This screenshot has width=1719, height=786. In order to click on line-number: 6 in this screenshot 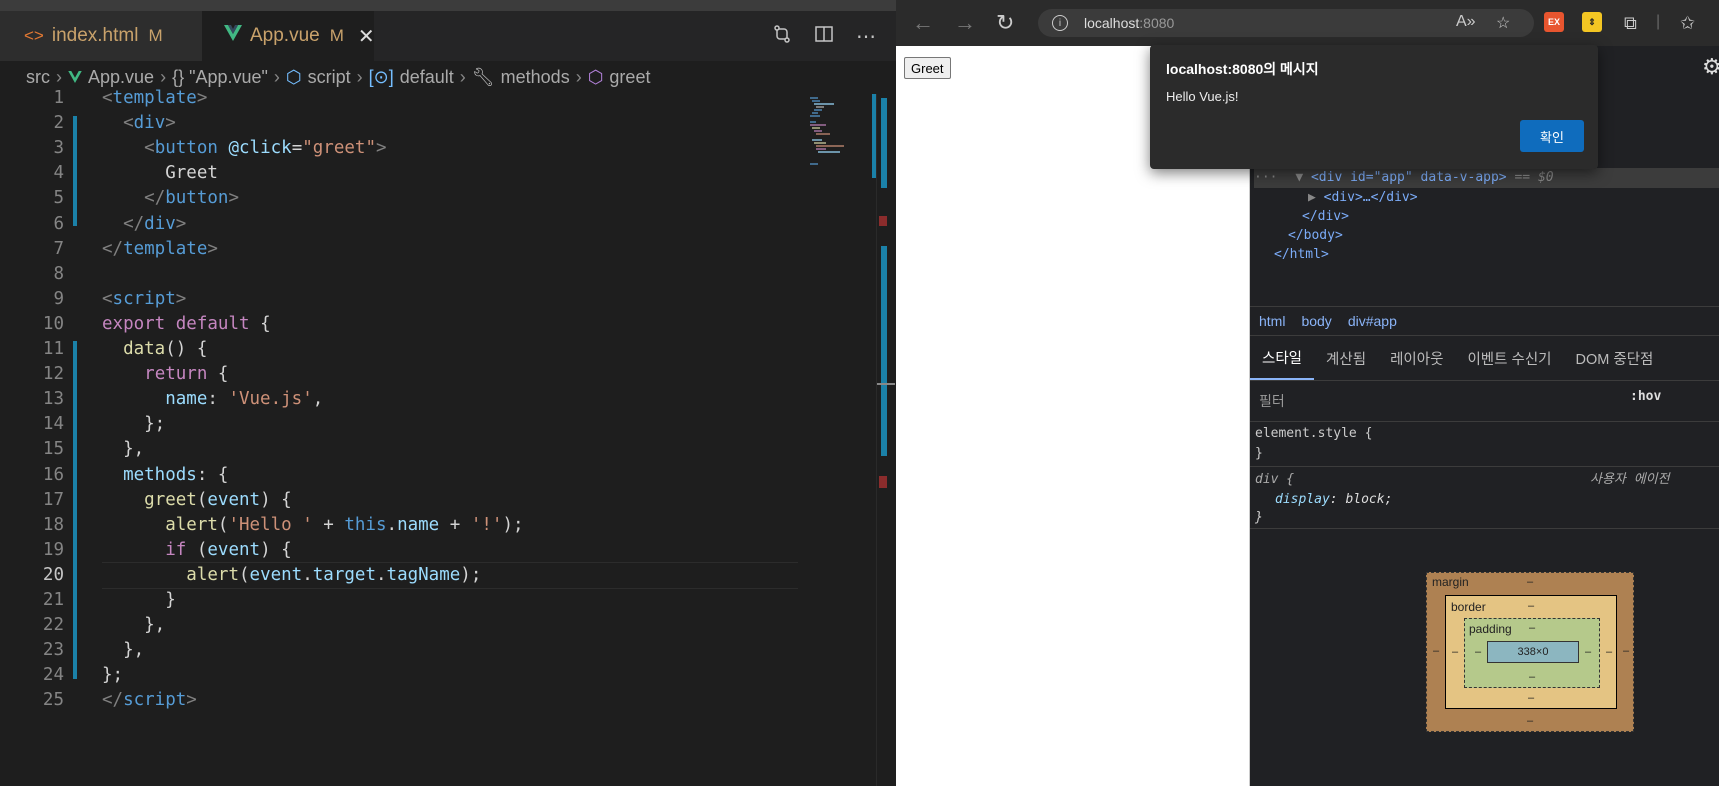, I will do `click(58, 223)`.